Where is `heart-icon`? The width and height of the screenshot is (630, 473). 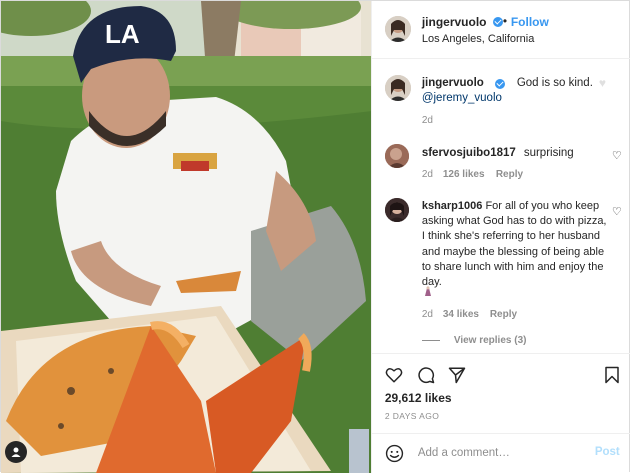
heart-icon is located at coordinates (394, 375).